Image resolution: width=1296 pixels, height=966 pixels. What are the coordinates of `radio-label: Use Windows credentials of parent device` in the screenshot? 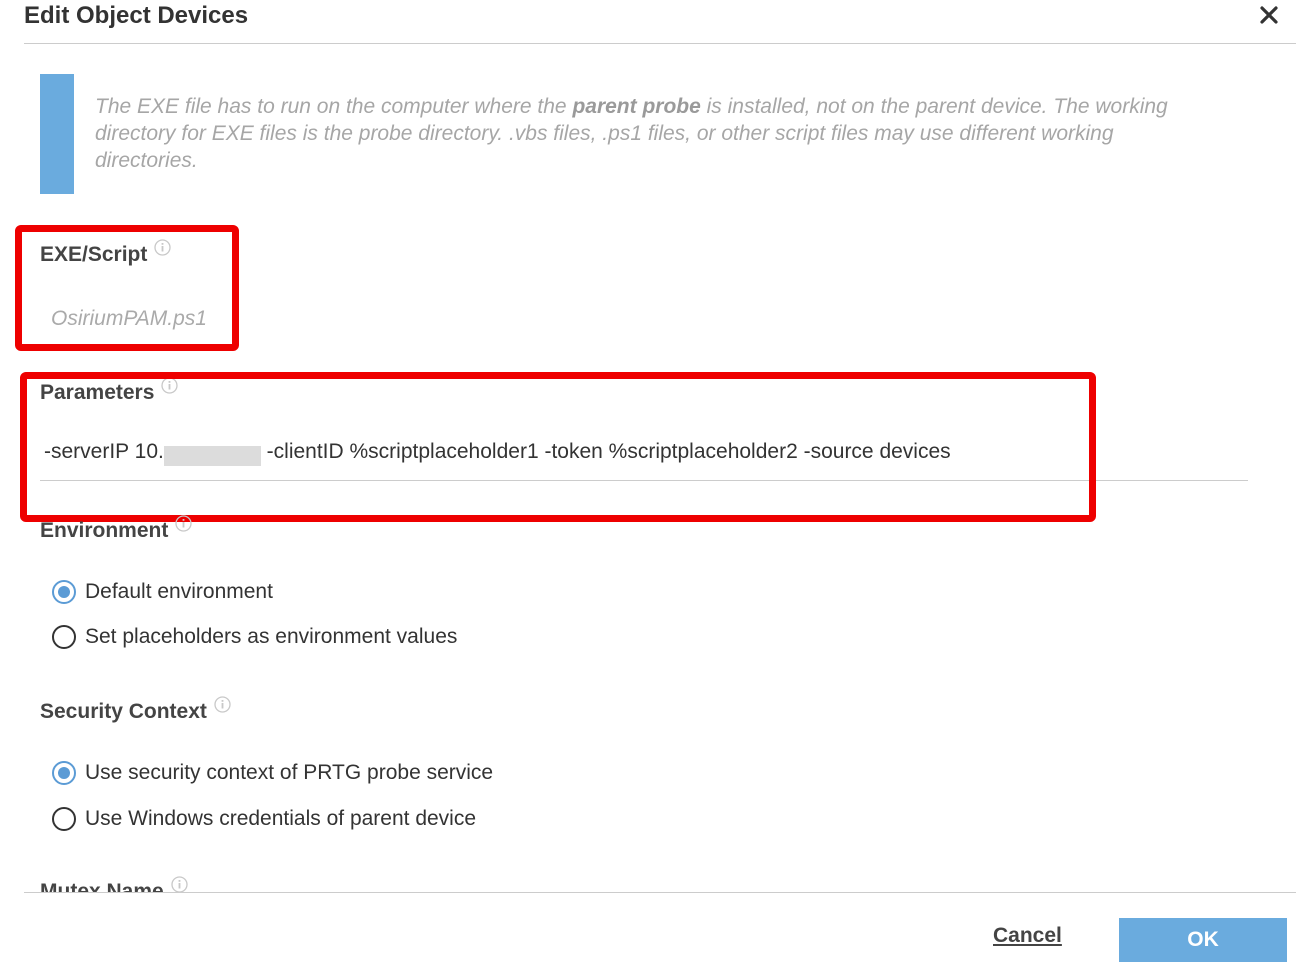 It's located at (281, 818).